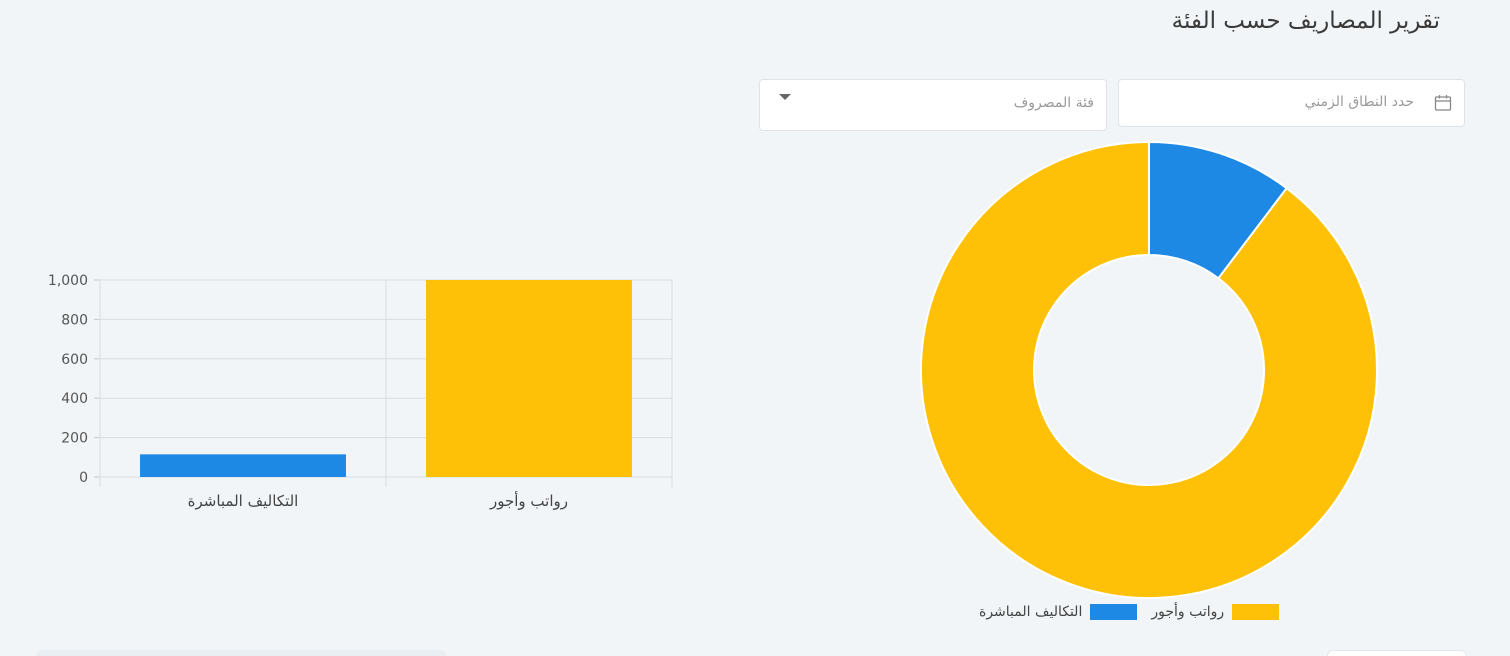 Image resolution: width=1510 pixels, height=656 pixels. What do you see at coordinates (1188, 612) in the screenshot?
I see `legend-label-salaries: رواتب وأجور` at bounding box center [1188, 612].